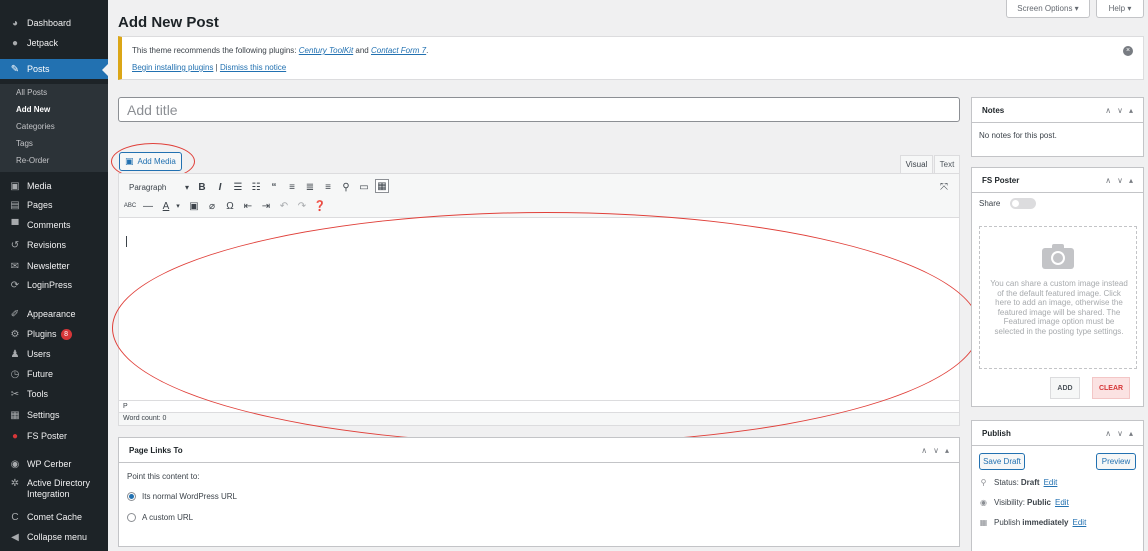  Describe the element at coordinates (194, 206) in the screenshot. I see `paste-text-icon: ▣` at that location.